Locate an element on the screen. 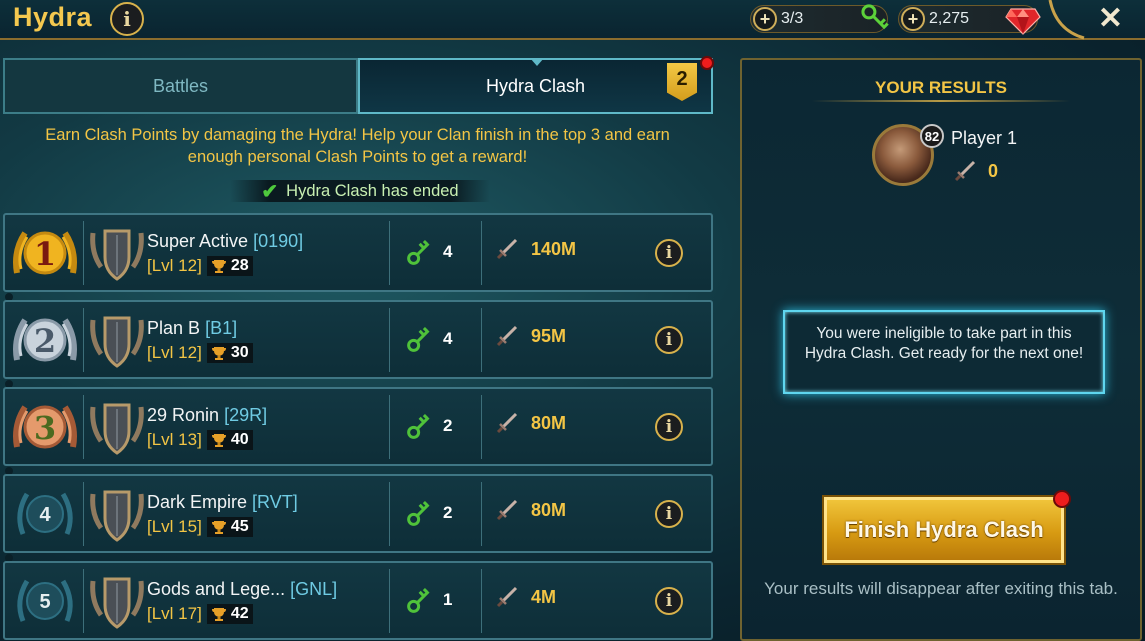 This screenshot has width=1145, height=641. clan-damage: 80M is located at coordinates (530, 510).